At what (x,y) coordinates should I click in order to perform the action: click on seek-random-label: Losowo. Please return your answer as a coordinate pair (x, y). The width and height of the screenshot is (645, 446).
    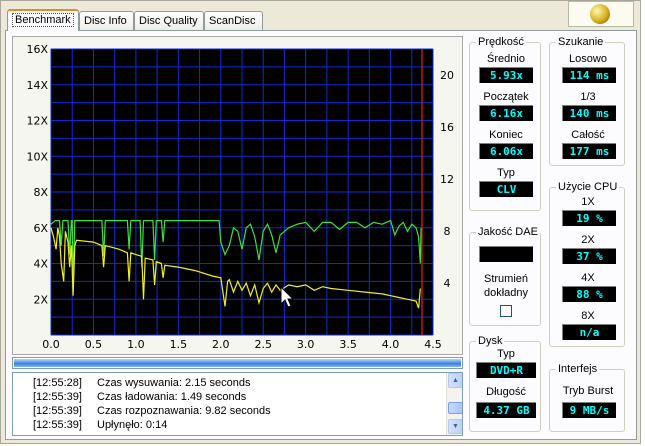
    Looking at the image, I should click on (588, 59).